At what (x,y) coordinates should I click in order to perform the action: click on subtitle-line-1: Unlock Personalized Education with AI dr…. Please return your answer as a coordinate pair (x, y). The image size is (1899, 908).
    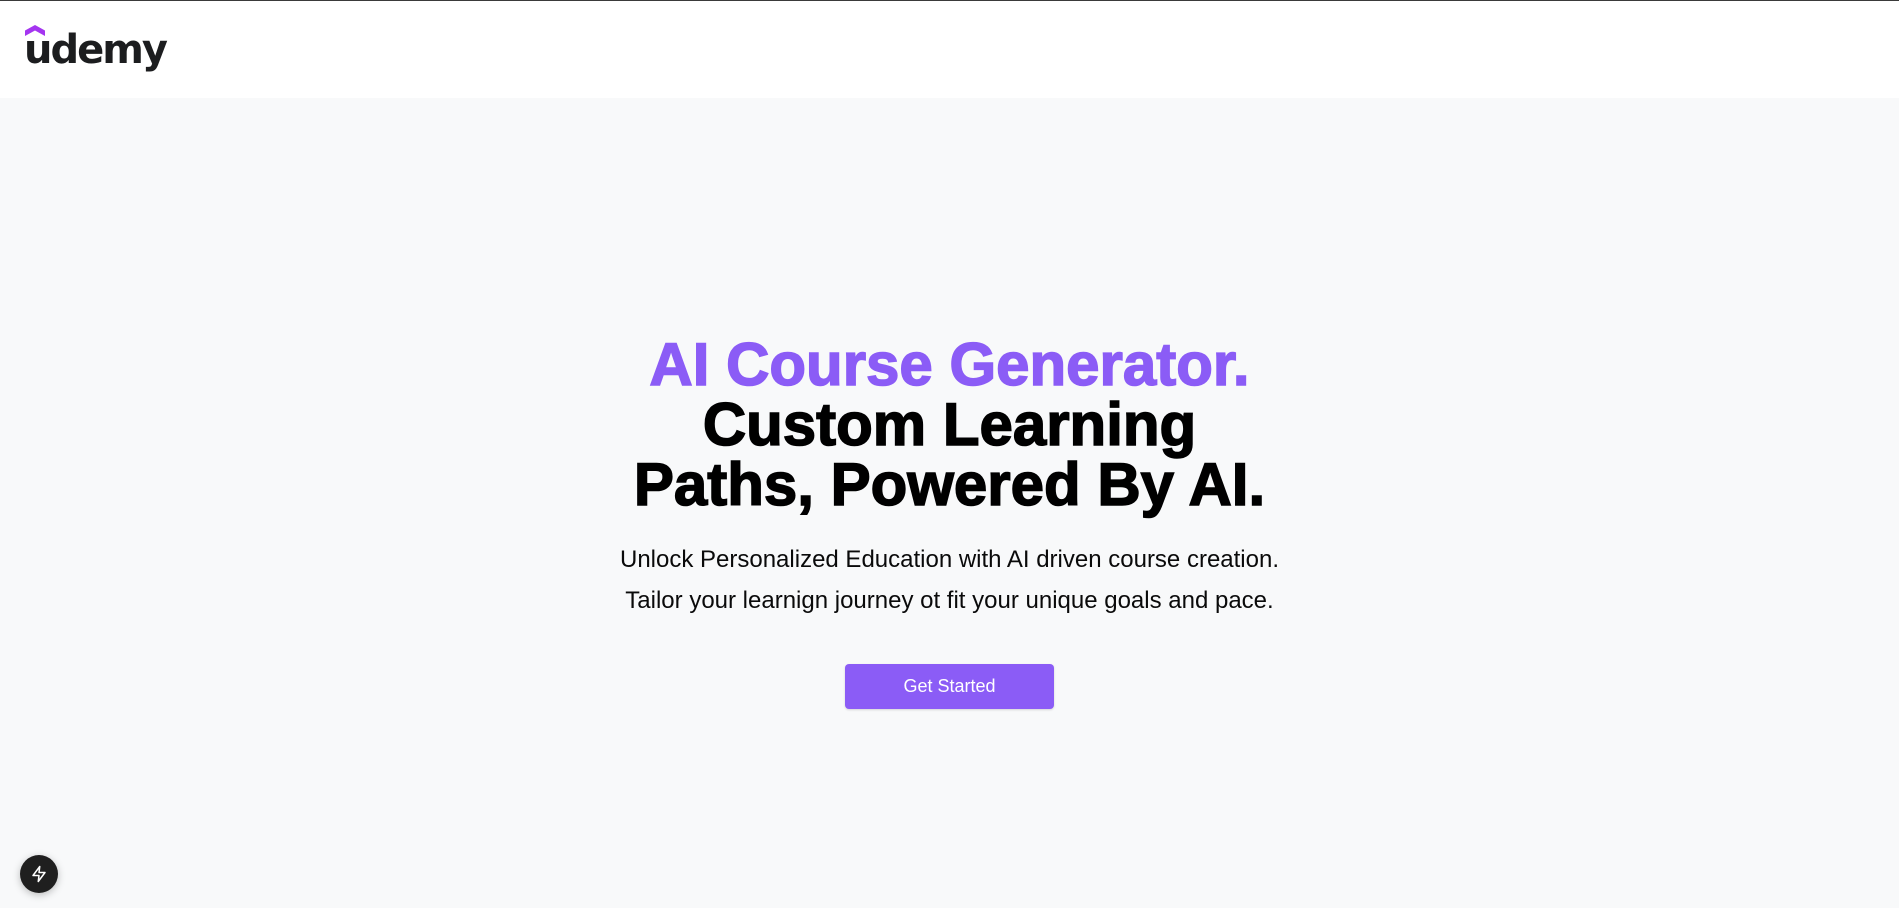
    Looking at the image, I should click on (949, 559).